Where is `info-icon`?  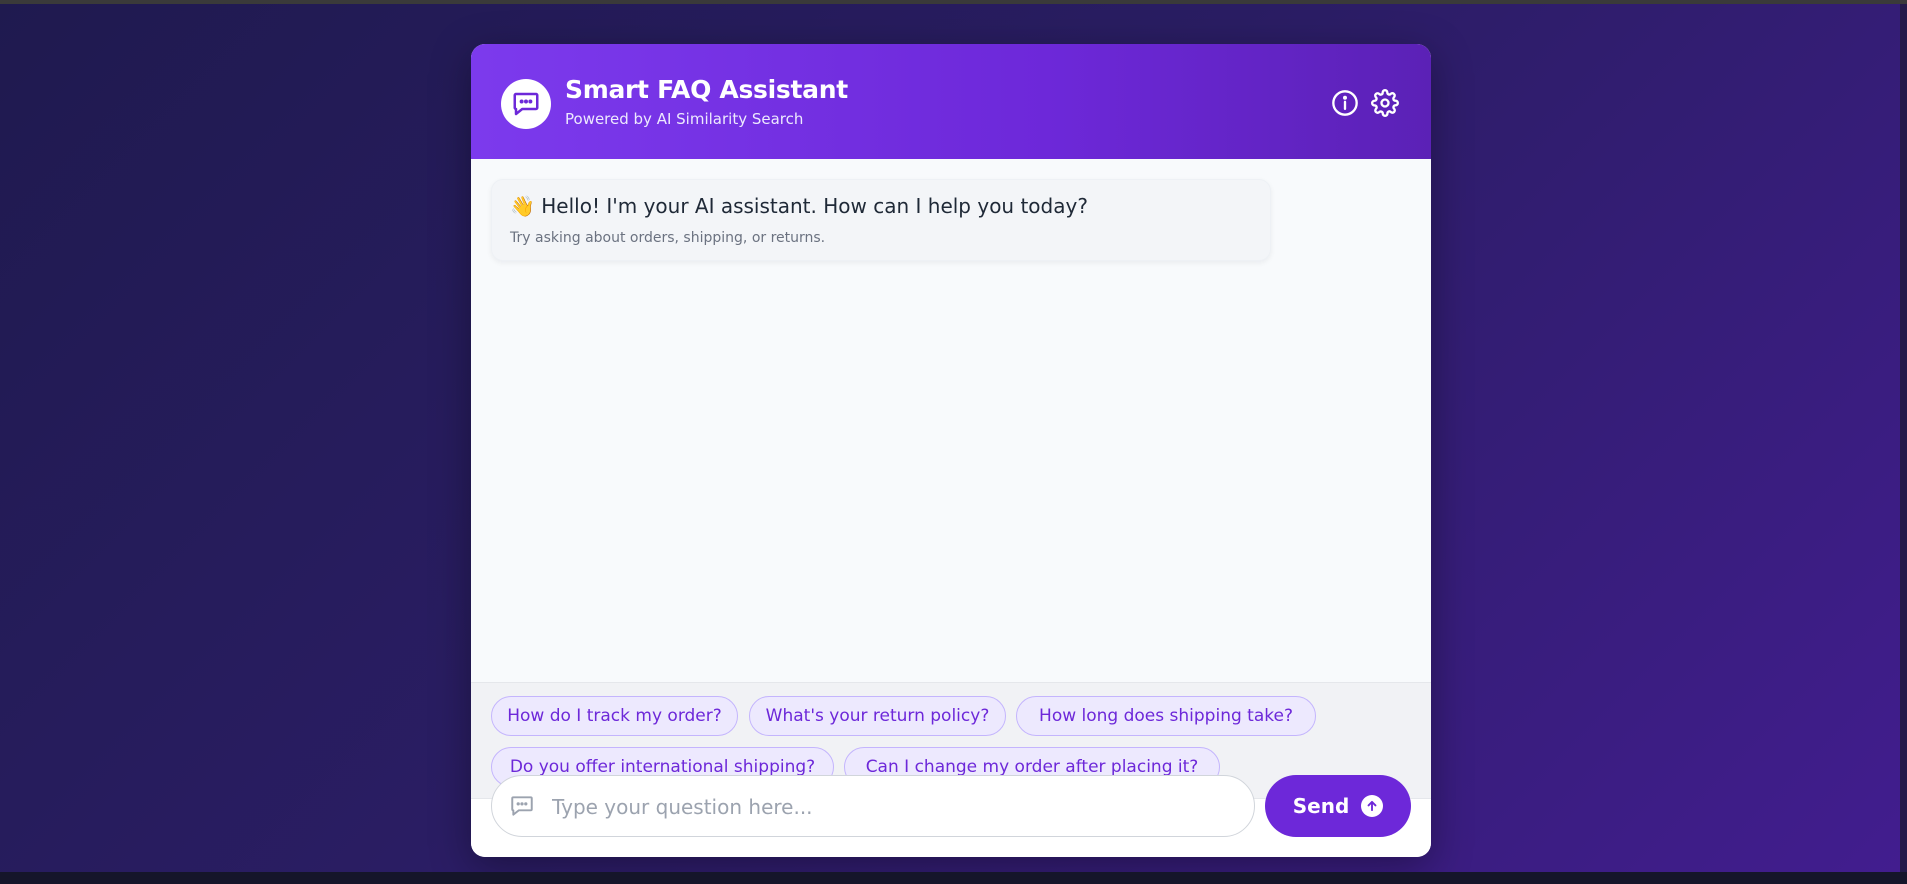 info-icon is located at coordinates (1345, 103).